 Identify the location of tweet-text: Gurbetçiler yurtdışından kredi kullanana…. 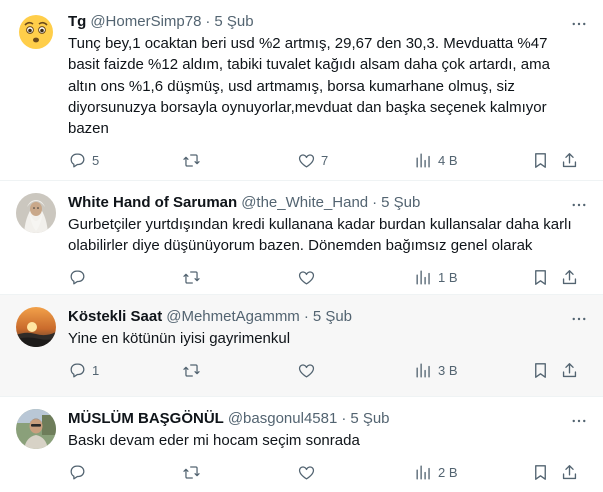
(320, 235).